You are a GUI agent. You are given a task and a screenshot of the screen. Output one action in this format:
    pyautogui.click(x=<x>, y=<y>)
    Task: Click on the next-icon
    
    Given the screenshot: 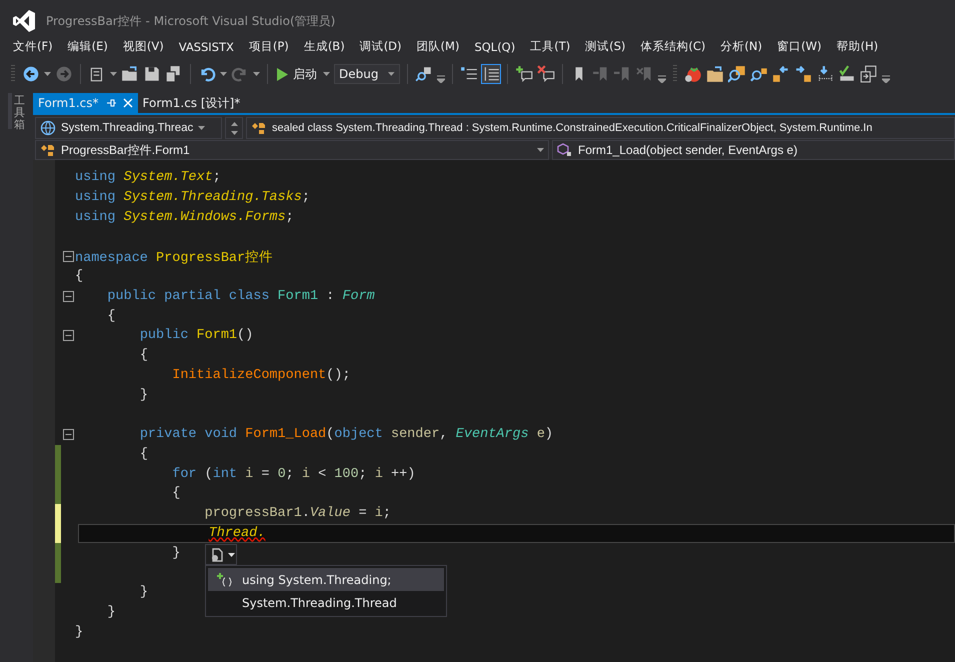 What is the action you would take?
    pyautogui.click(x=803, y=74)
    